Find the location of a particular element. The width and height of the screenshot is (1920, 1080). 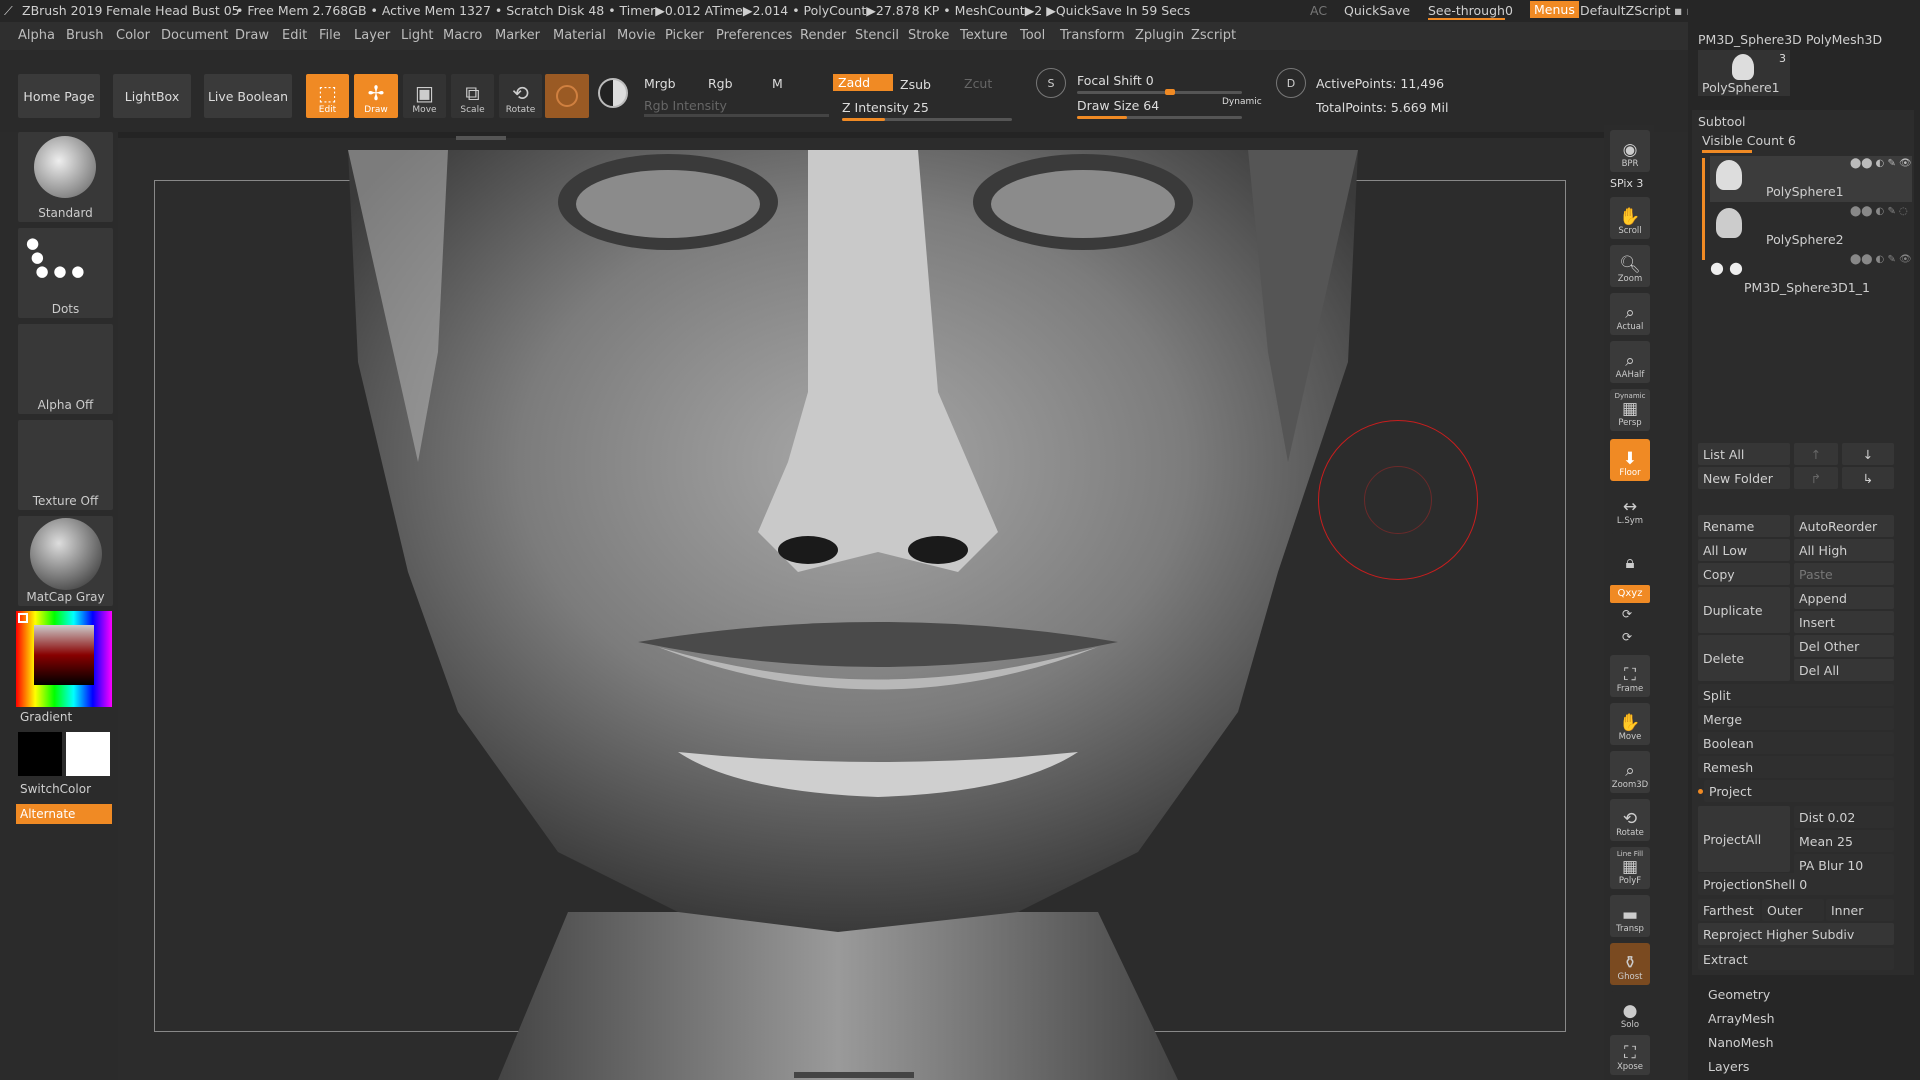

all-low-button: All Low is located at coordinates (1744, 550).